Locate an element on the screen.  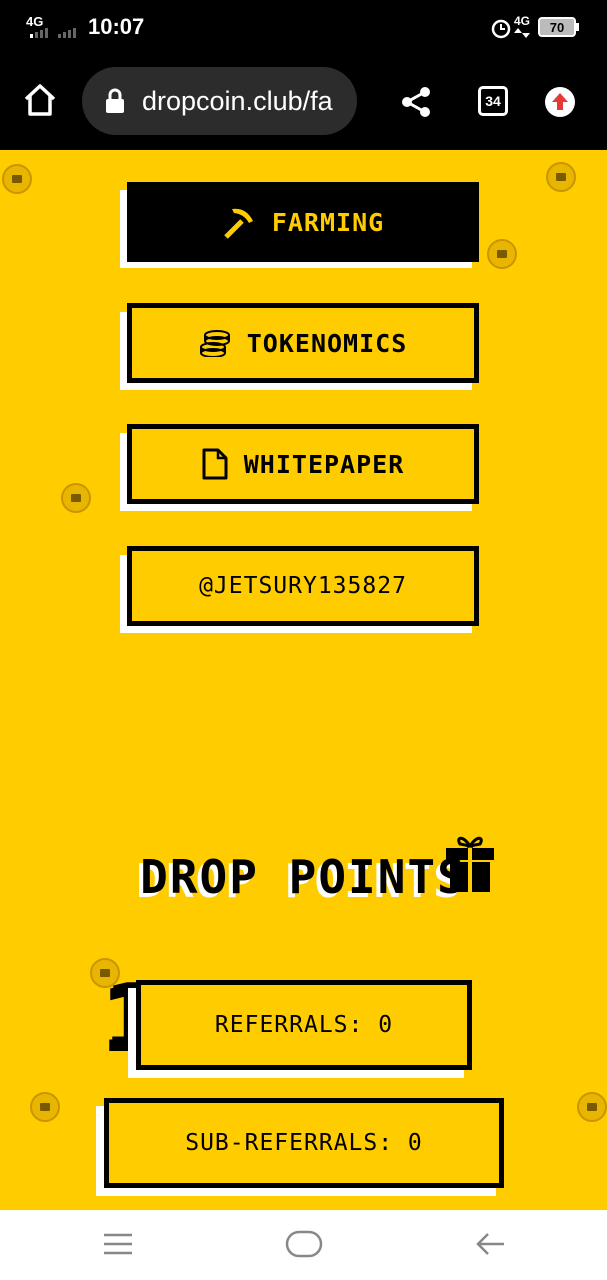
sub-referrals-button: SUB-REFERRALS: 0 is located at coordinates (304, 1143).